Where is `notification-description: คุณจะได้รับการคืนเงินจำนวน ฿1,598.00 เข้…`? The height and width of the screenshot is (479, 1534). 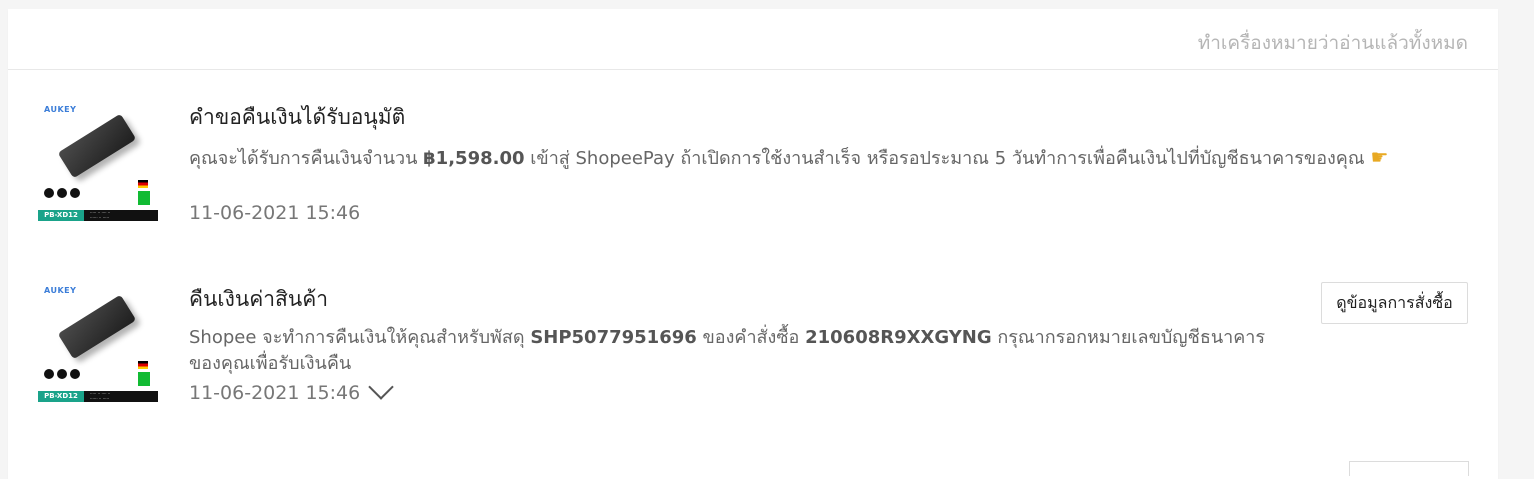
notification-description: คุณจะได้รับการคืนเงินจำนวน ฿1,598.00 เข้… is located at coordinates (789, 157).